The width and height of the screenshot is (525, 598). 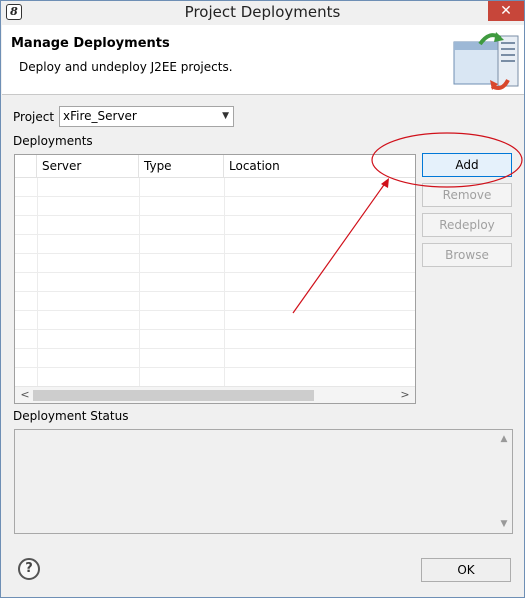 I want to click on project-label: Project, so click(x=34, y=117).